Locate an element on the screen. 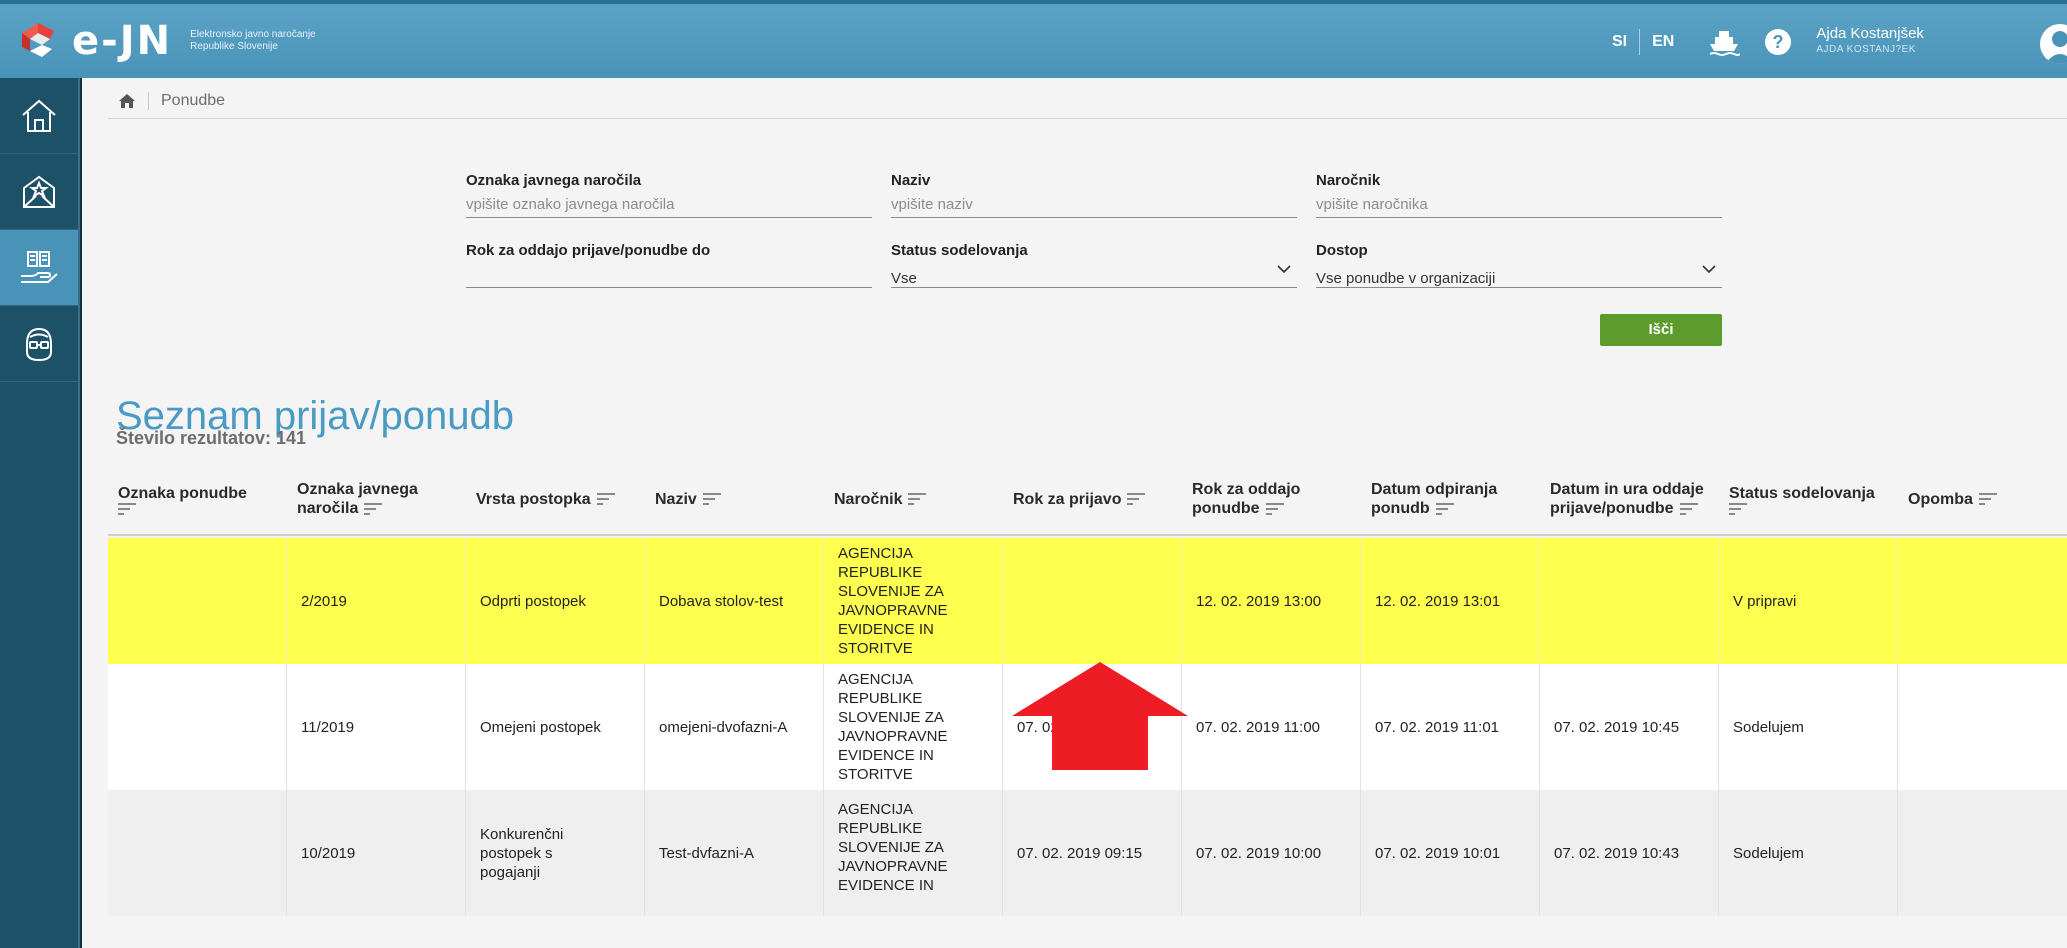 Image resolution: width=2067 pixels, height=948 pixels. lang-en-link: EN is located at coordinates (1663, 42).